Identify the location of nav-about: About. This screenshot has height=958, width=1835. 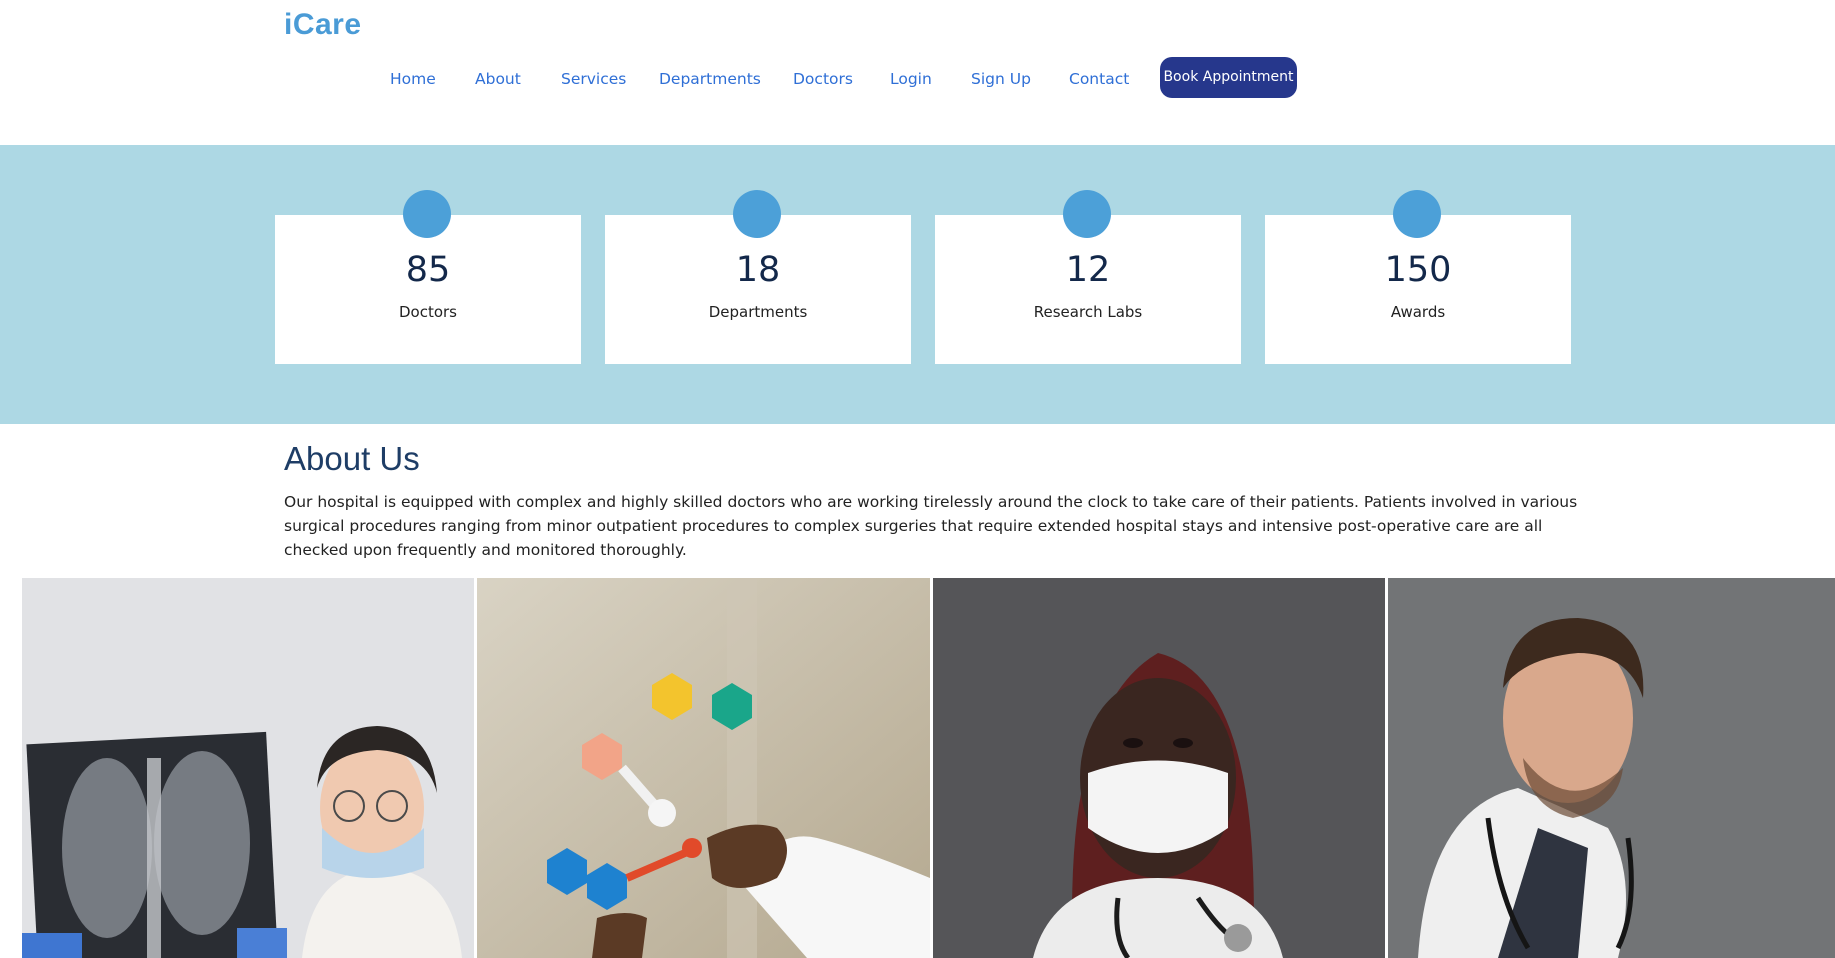
(498, 79).